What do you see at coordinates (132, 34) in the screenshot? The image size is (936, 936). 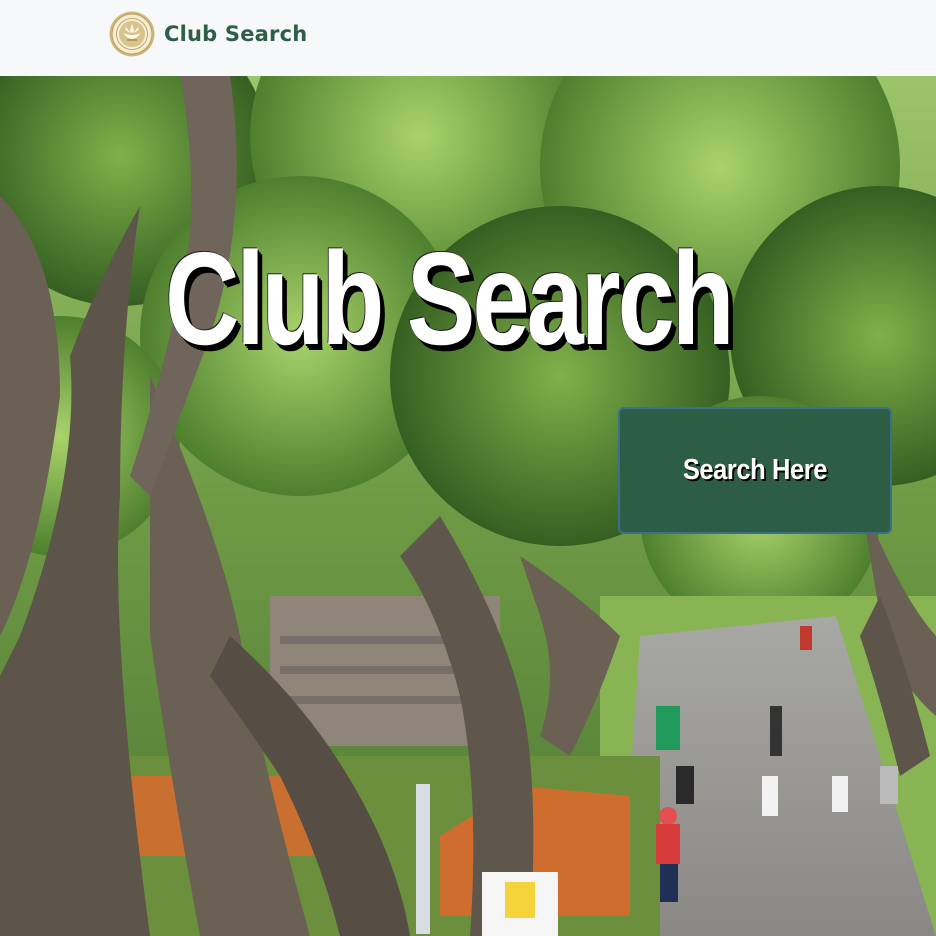 I see `university-seal-icon` at bounding box center [132, 34].